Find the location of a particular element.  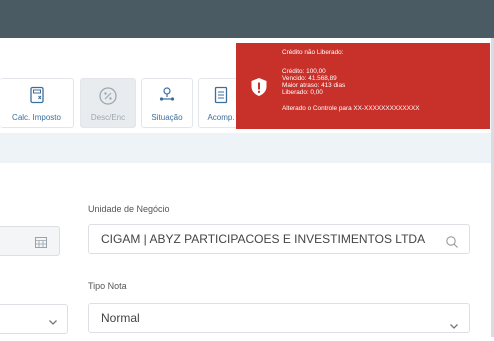

tipo-nota-value: Normal is located at coordinates (120, 318).